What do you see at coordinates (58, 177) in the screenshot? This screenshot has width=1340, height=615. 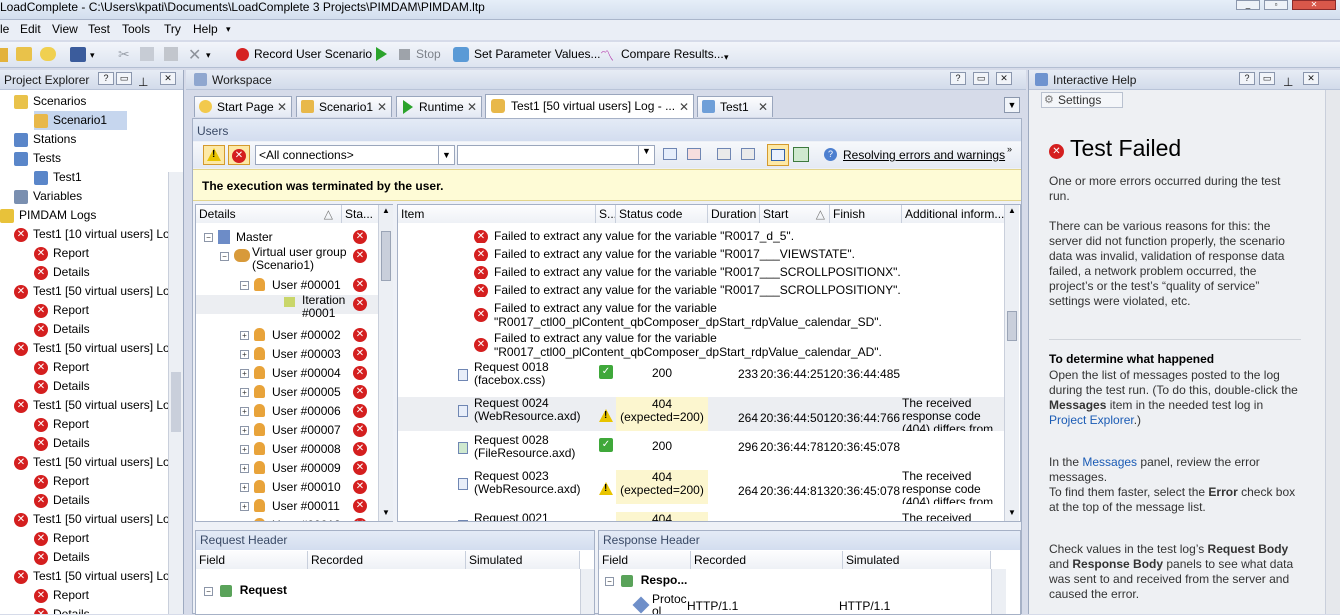 I see `explorer-item: Test1` at bounding box center [58, 177].